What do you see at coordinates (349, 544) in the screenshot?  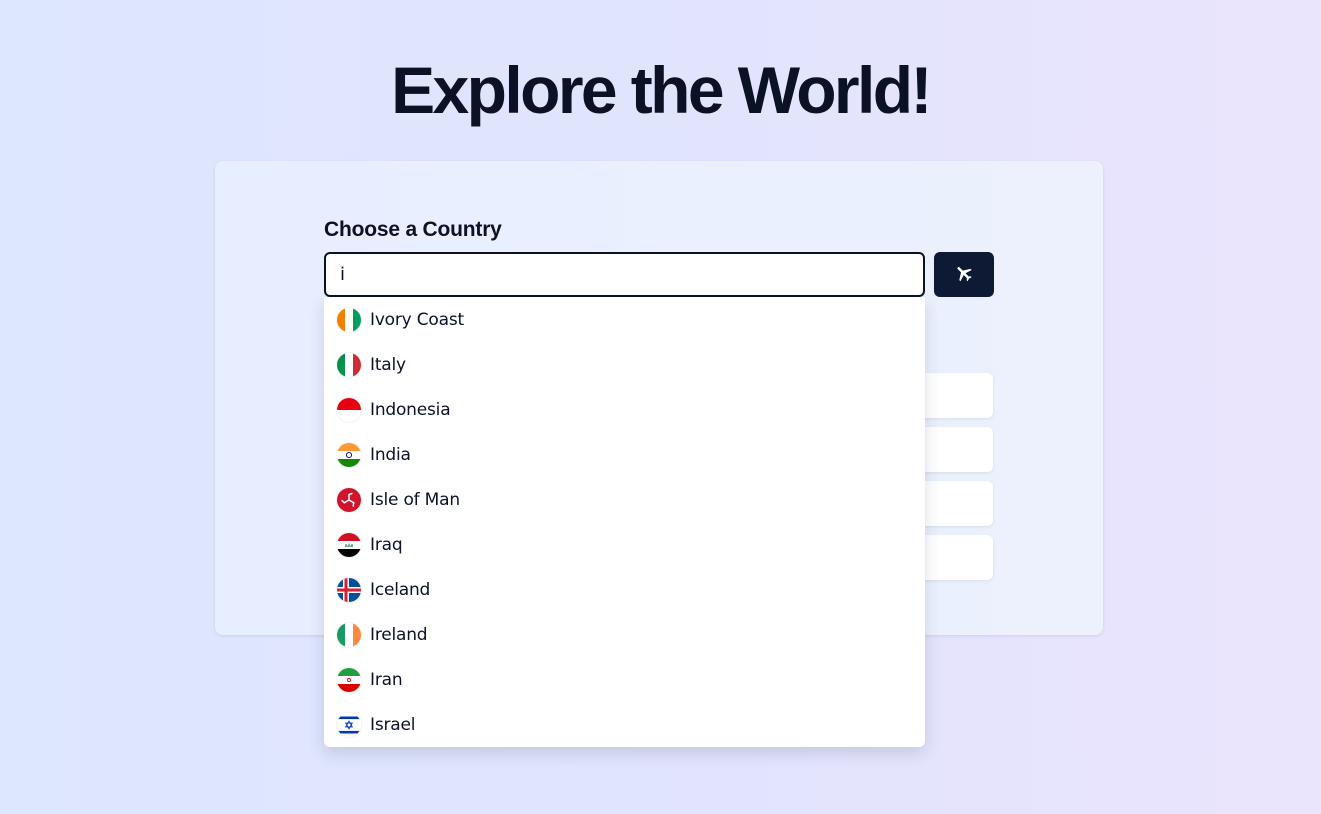 I see `iraq-flag-icon` at bounding box center [349, 544].